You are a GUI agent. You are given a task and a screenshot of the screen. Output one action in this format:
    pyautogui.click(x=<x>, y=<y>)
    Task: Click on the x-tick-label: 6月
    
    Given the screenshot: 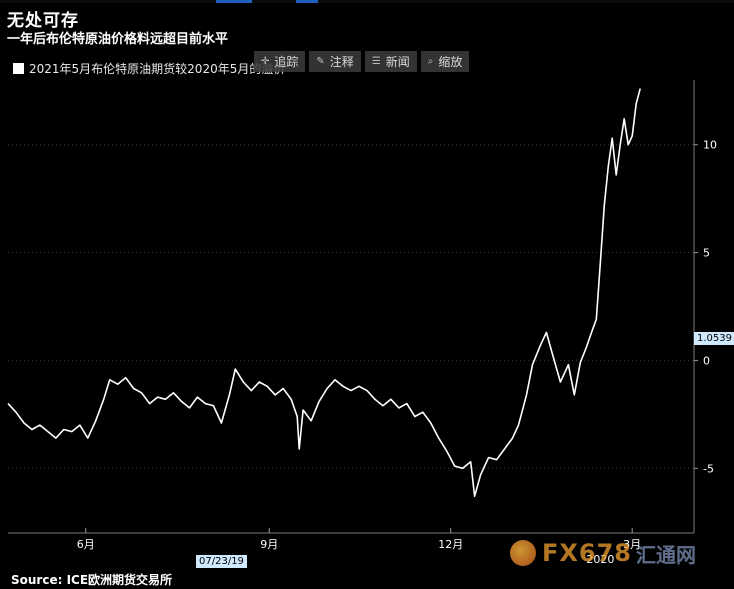 What is the action you would take?
    pyautogui.click(x=86, y=544)
    